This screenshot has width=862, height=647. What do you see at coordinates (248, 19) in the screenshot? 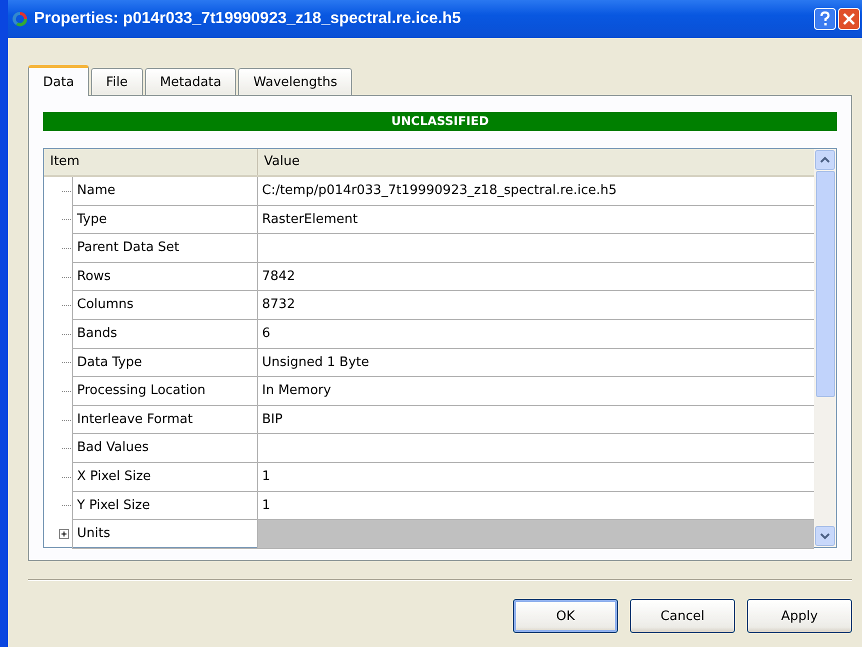
I see `window-title: Properties: p014r033_7t19990923_z18_spectral.re.ice.h5` at bounding box center [248, 19].